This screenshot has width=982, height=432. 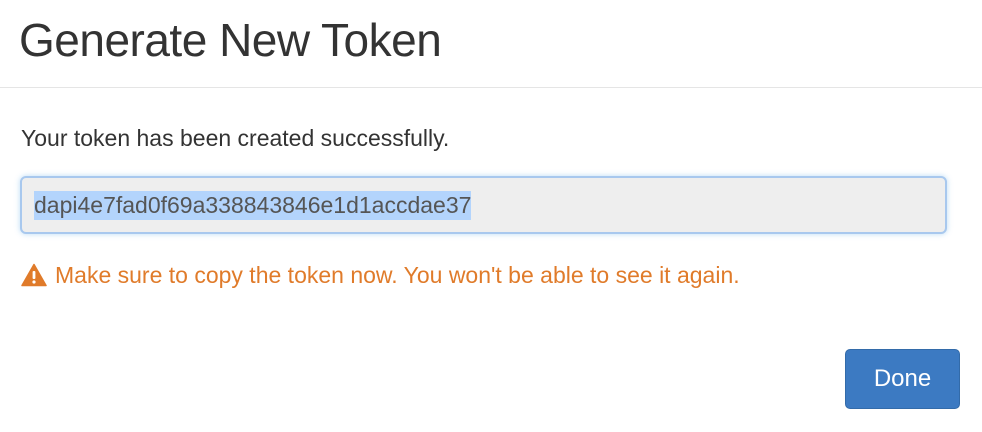 I want to click on warning-triangle-icon, so click(x=34, y=275).